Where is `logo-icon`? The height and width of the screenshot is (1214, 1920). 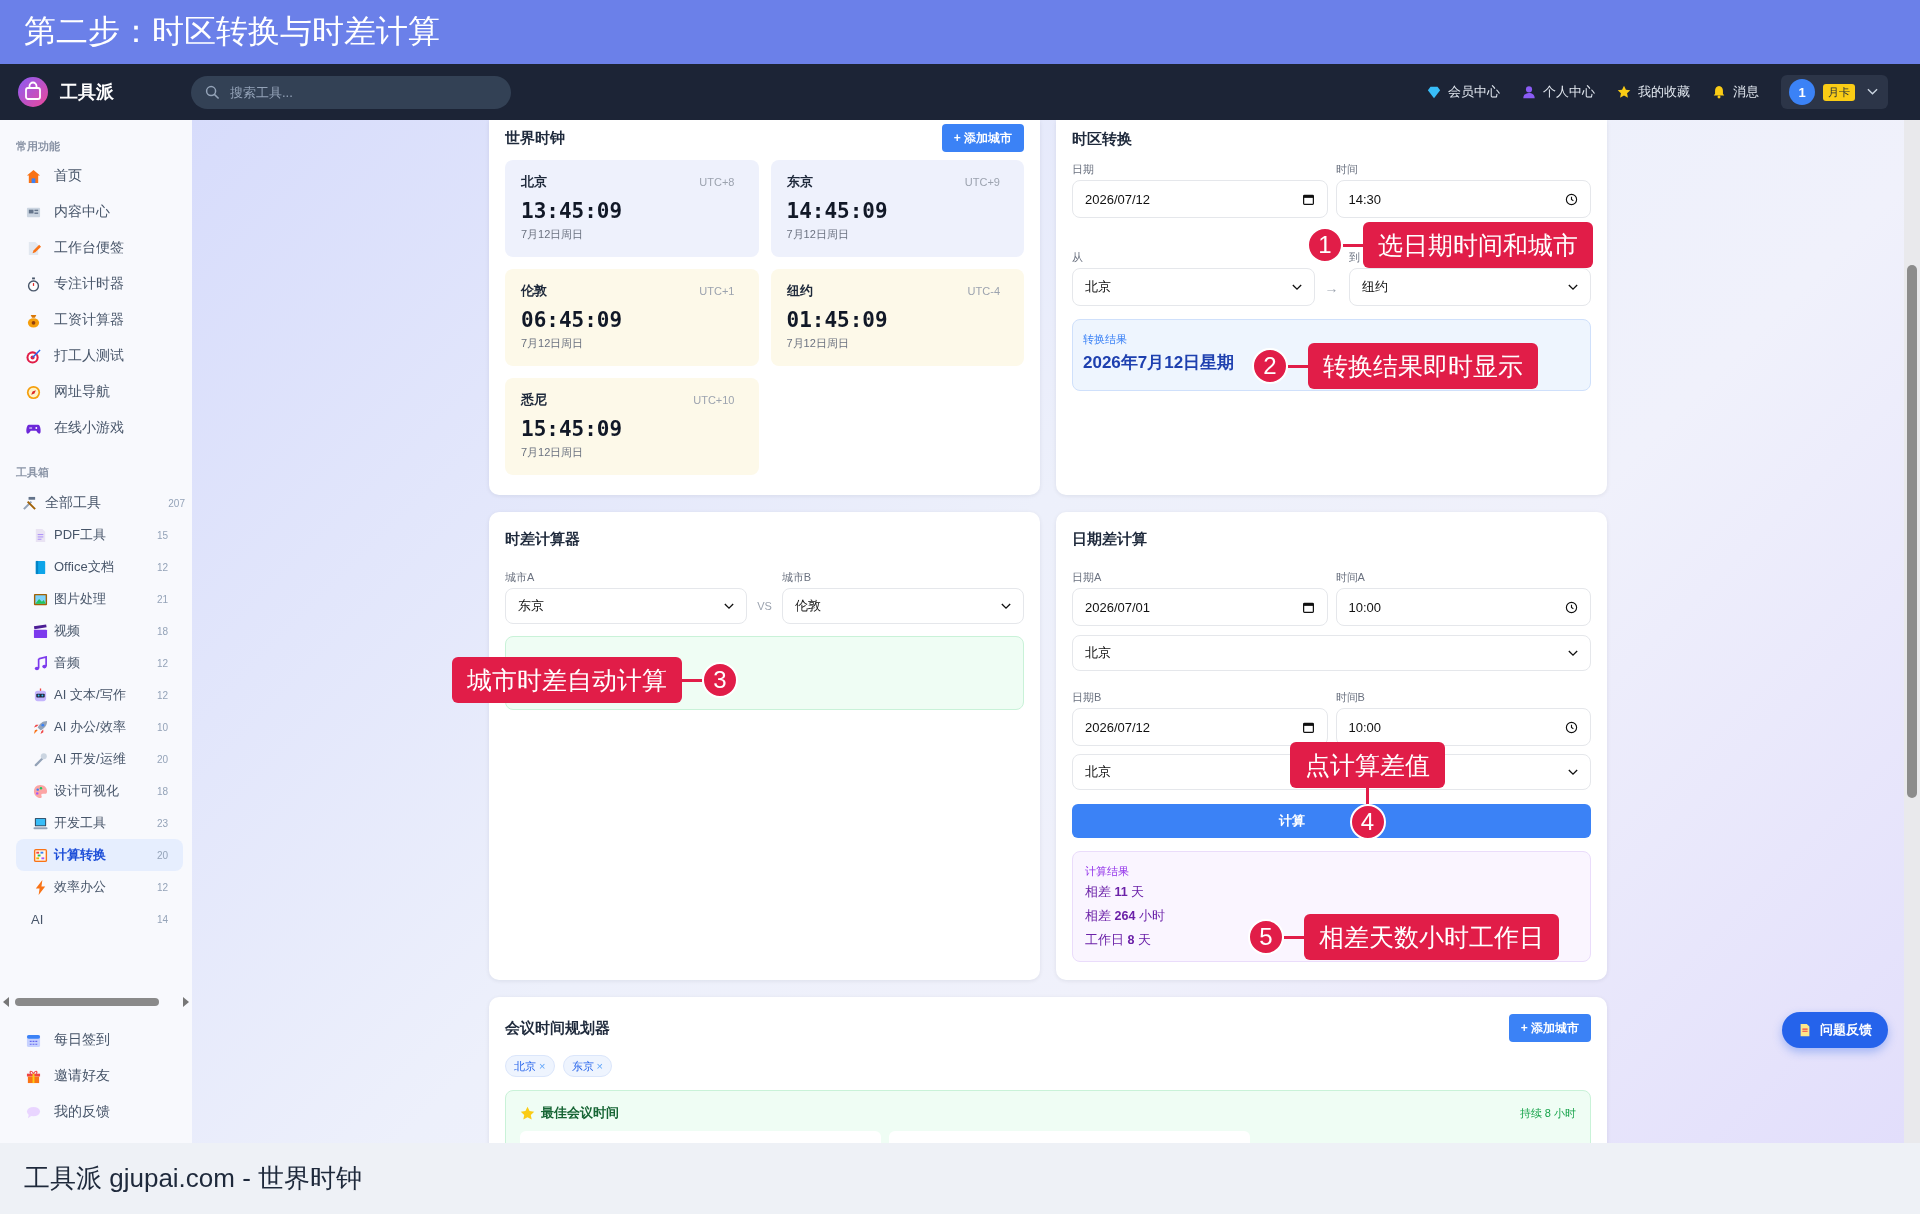 logo-icon is located at coordinates (33, 92).